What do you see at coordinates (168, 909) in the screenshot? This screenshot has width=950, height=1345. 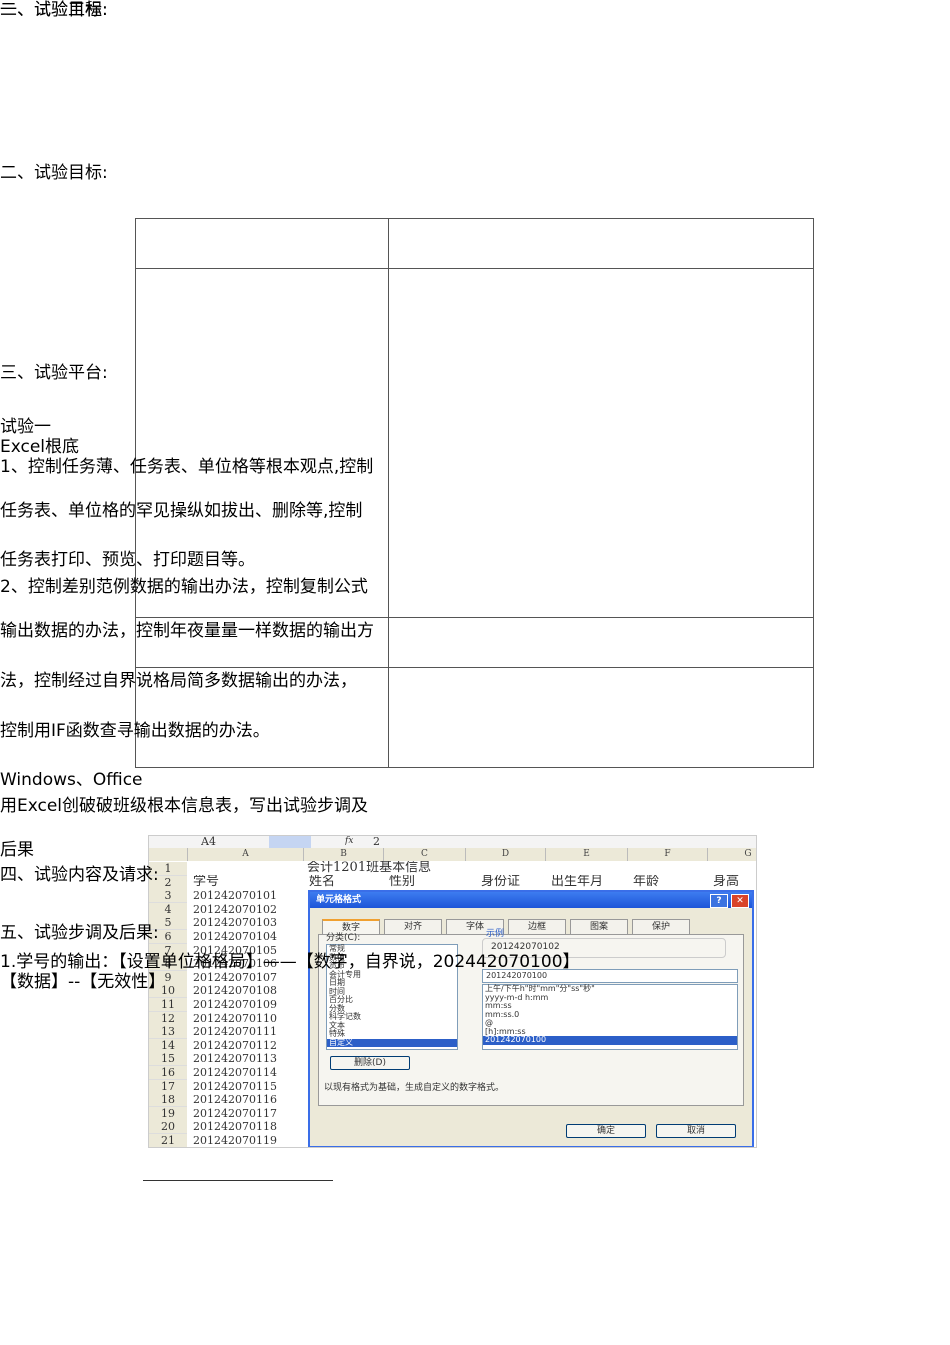 I see `row-number: 4` at bounding box center [168, 909].